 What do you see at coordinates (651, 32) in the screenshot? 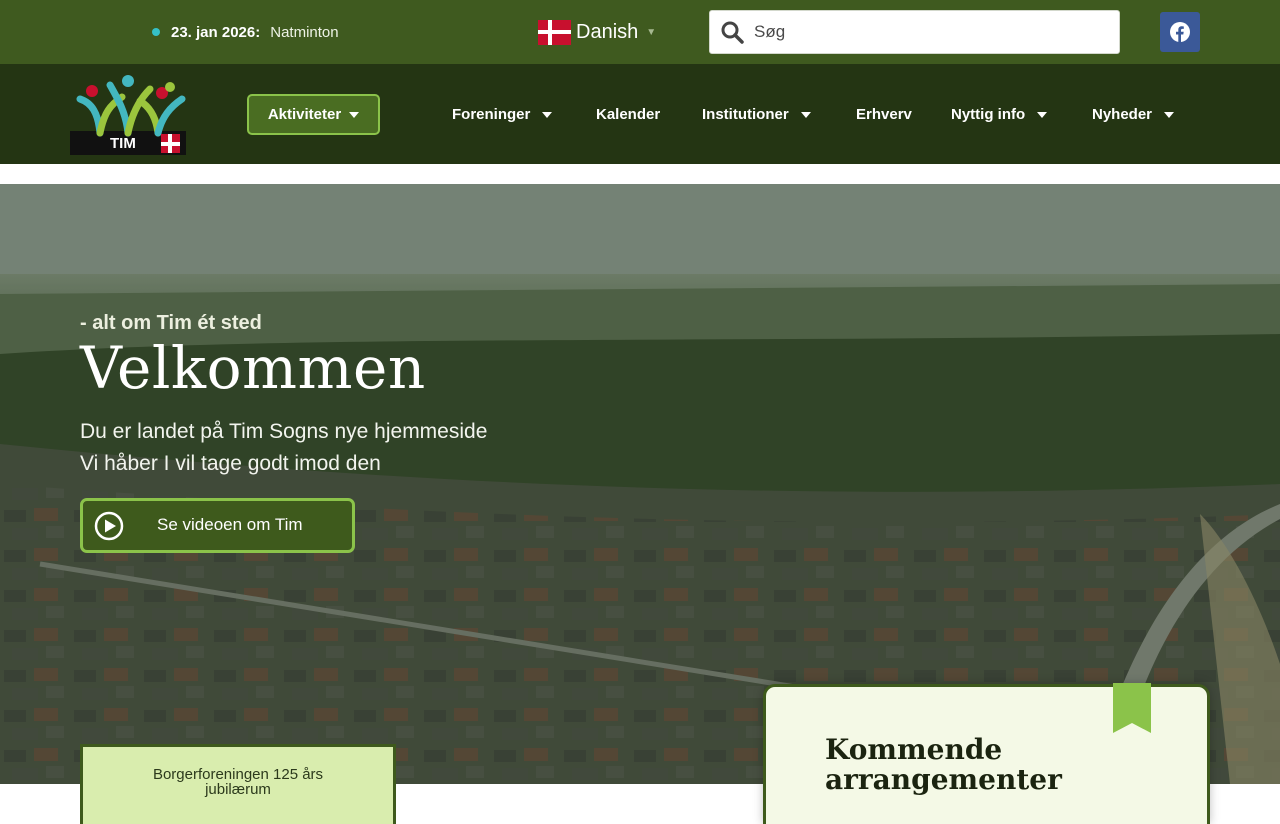
I see `chevron-down-icon: ▼` at bounding box center [651, 32].